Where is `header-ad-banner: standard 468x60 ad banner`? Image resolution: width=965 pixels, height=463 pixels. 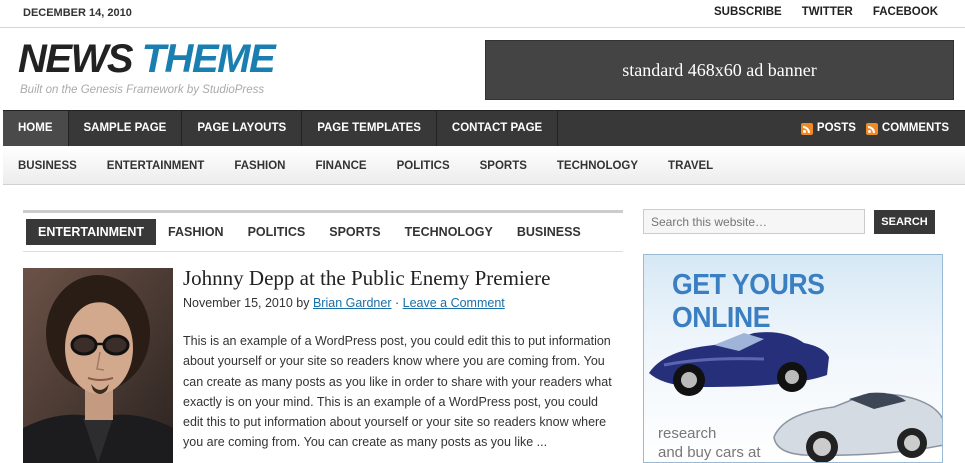
header-ad-banner: standard 468x60 ad banner is located at coordinates (719, 70).